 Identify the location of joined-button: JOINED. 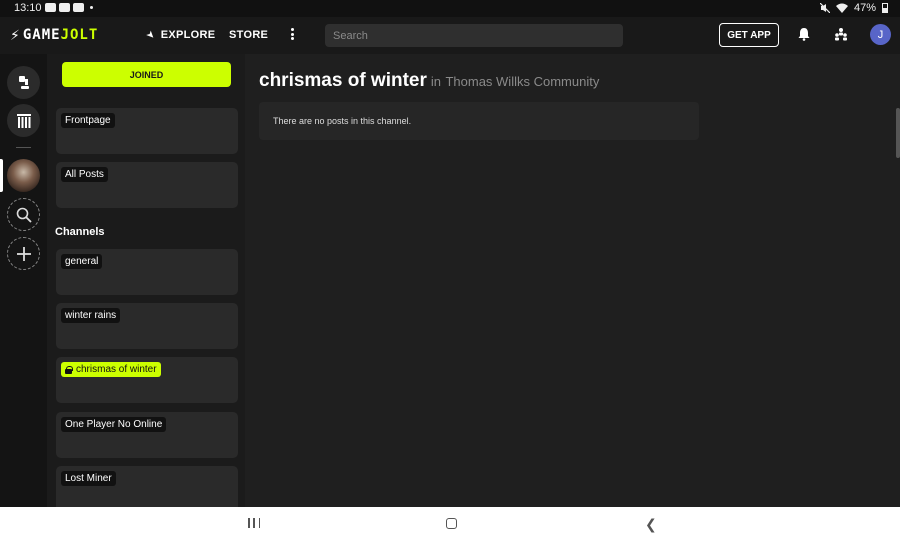
(146, 74).